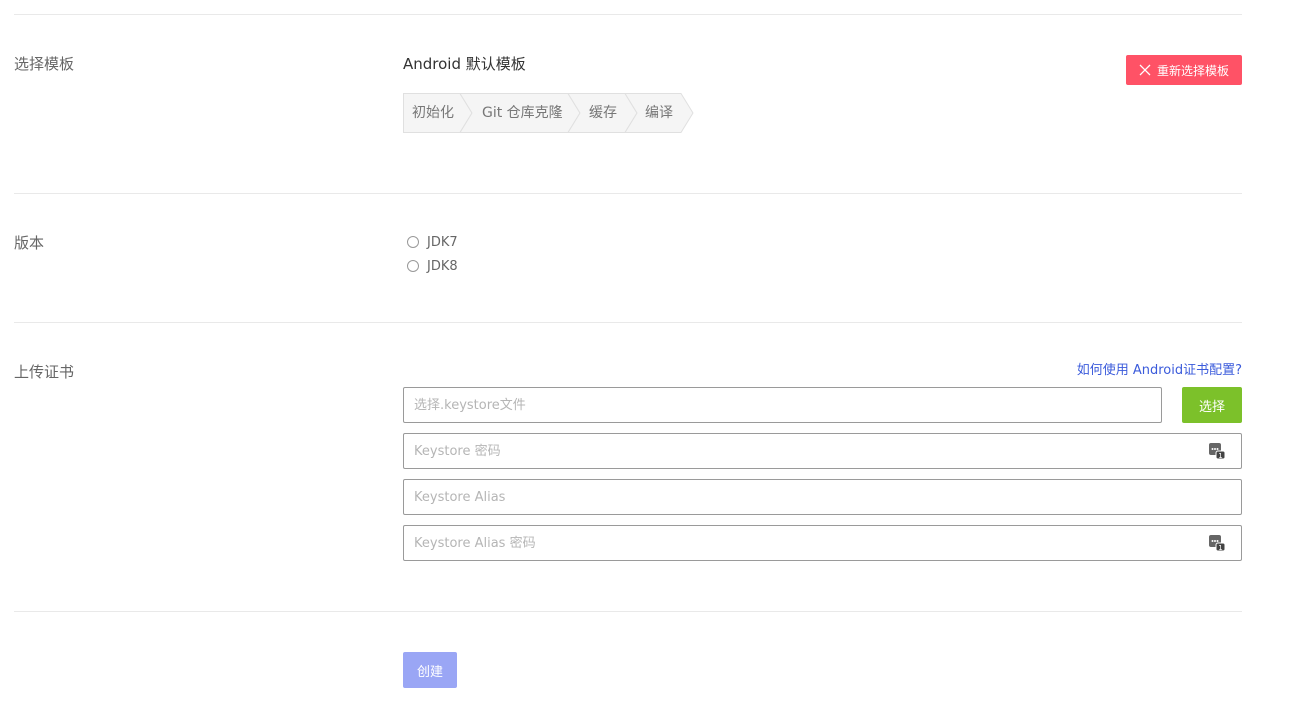 The width and height of the screenshot is (1289, 705). Describe the element at coordinates (464, 64) in the screenshot. I see `template-name: Android 默认模板` at that location.